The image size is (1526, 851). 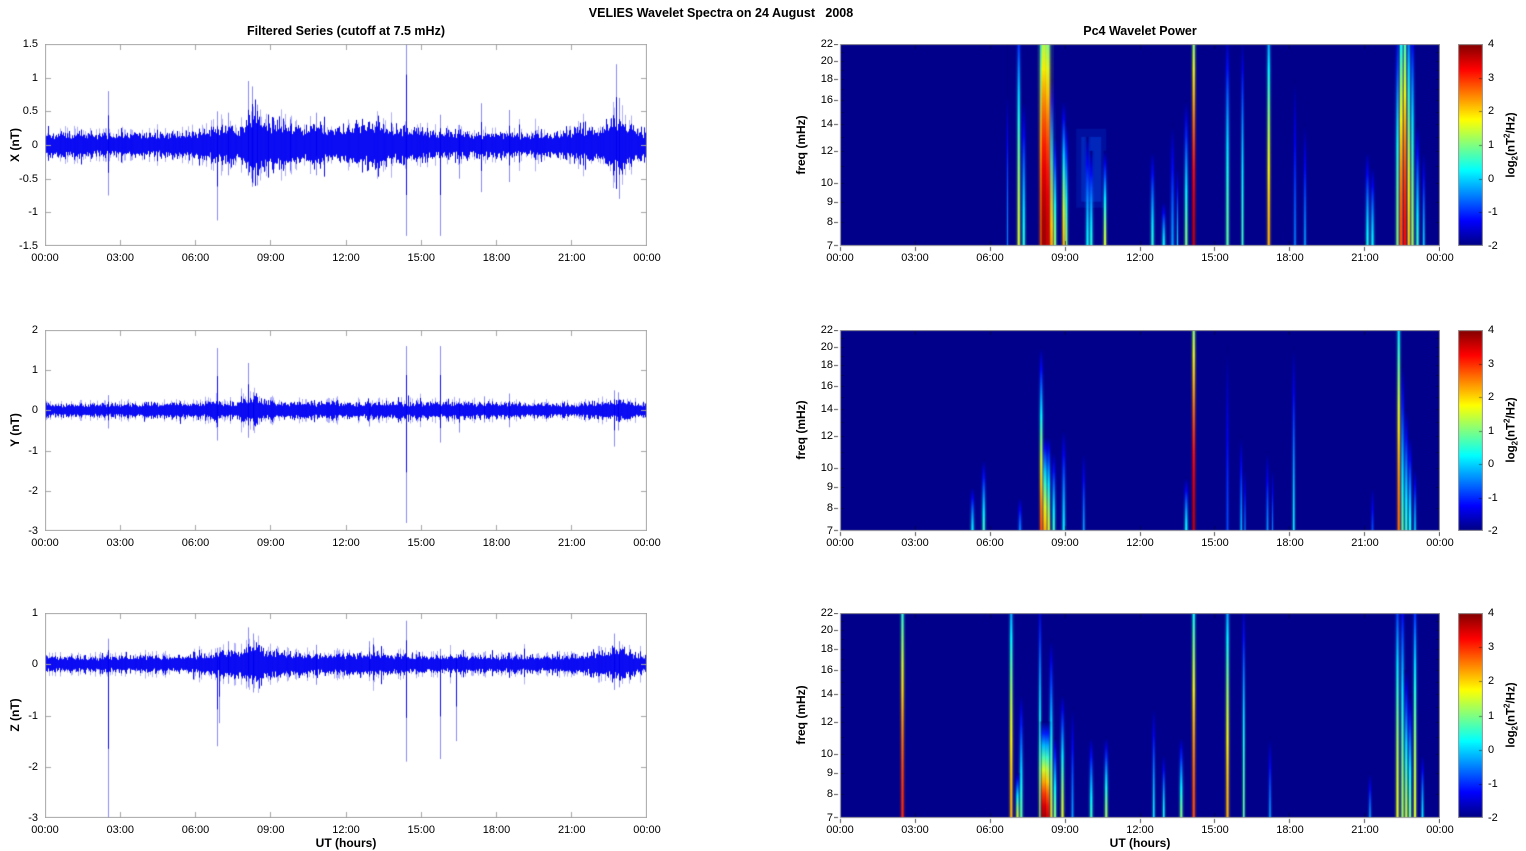 What do you see at coordinates (1137, 433) in the screenshot?
I see `y-wavelet-spectrogram` at bounding box center [1137, 433].